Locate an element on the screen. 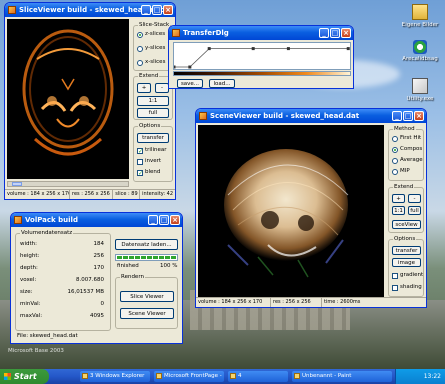  radio-label: z-slices is located at coordinates (155, 34).